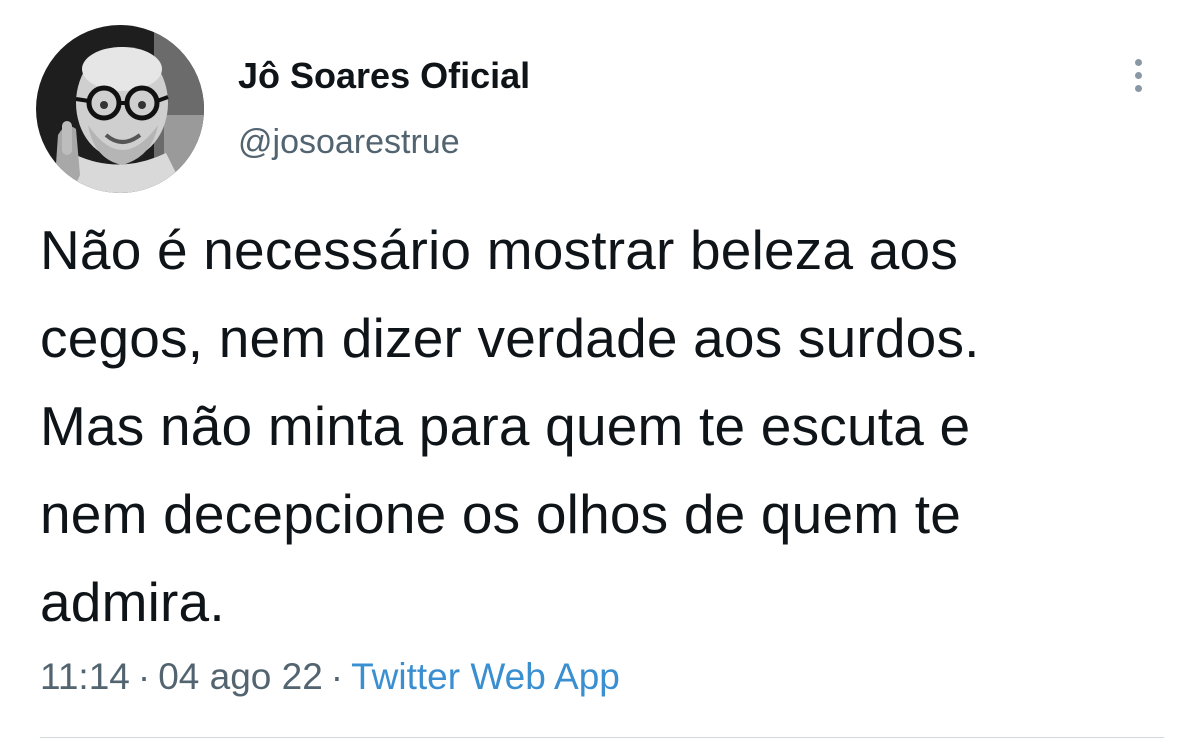  What do you see at coordinates (384, 76) in the screenshot?
I see `display-name: Jô Soares Oficial` at bounding box center [384, 76].